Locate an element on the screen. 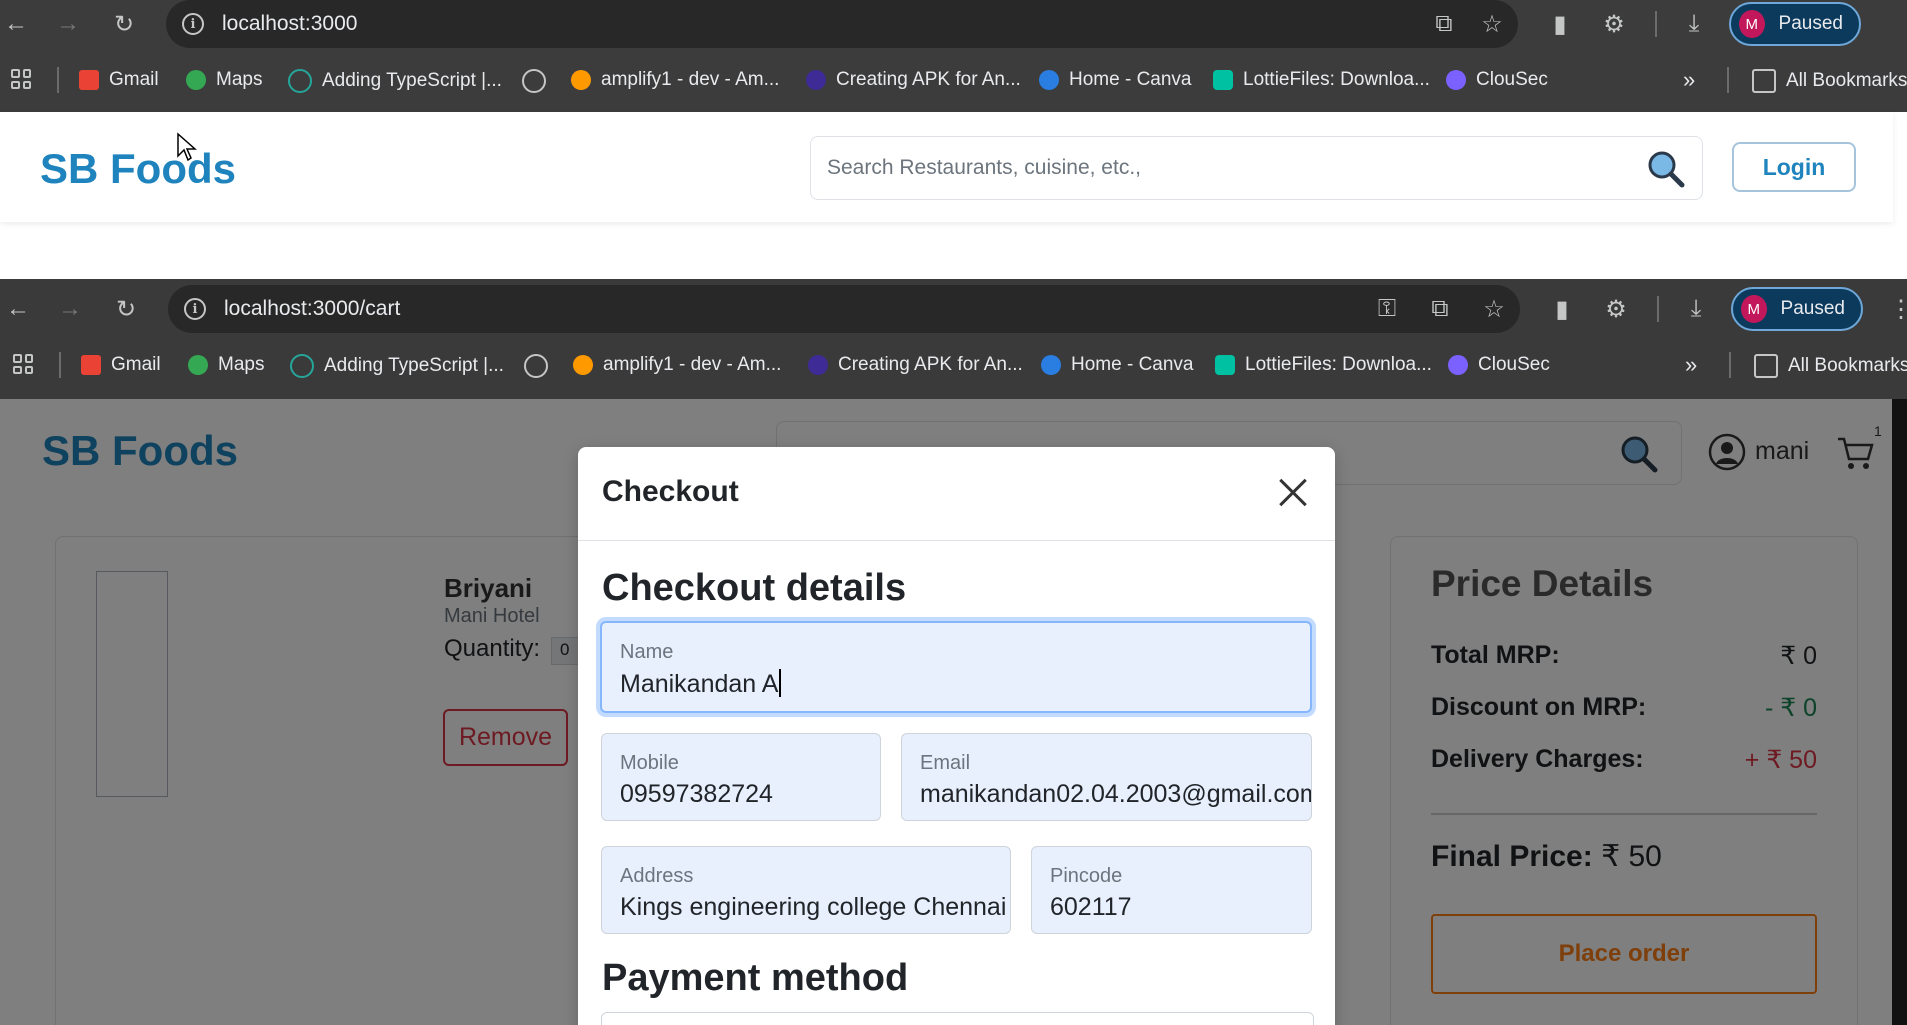 This screenshot has height=1025, width=1907. url-text: localhost:3000 is located at coordinates (290, 23).